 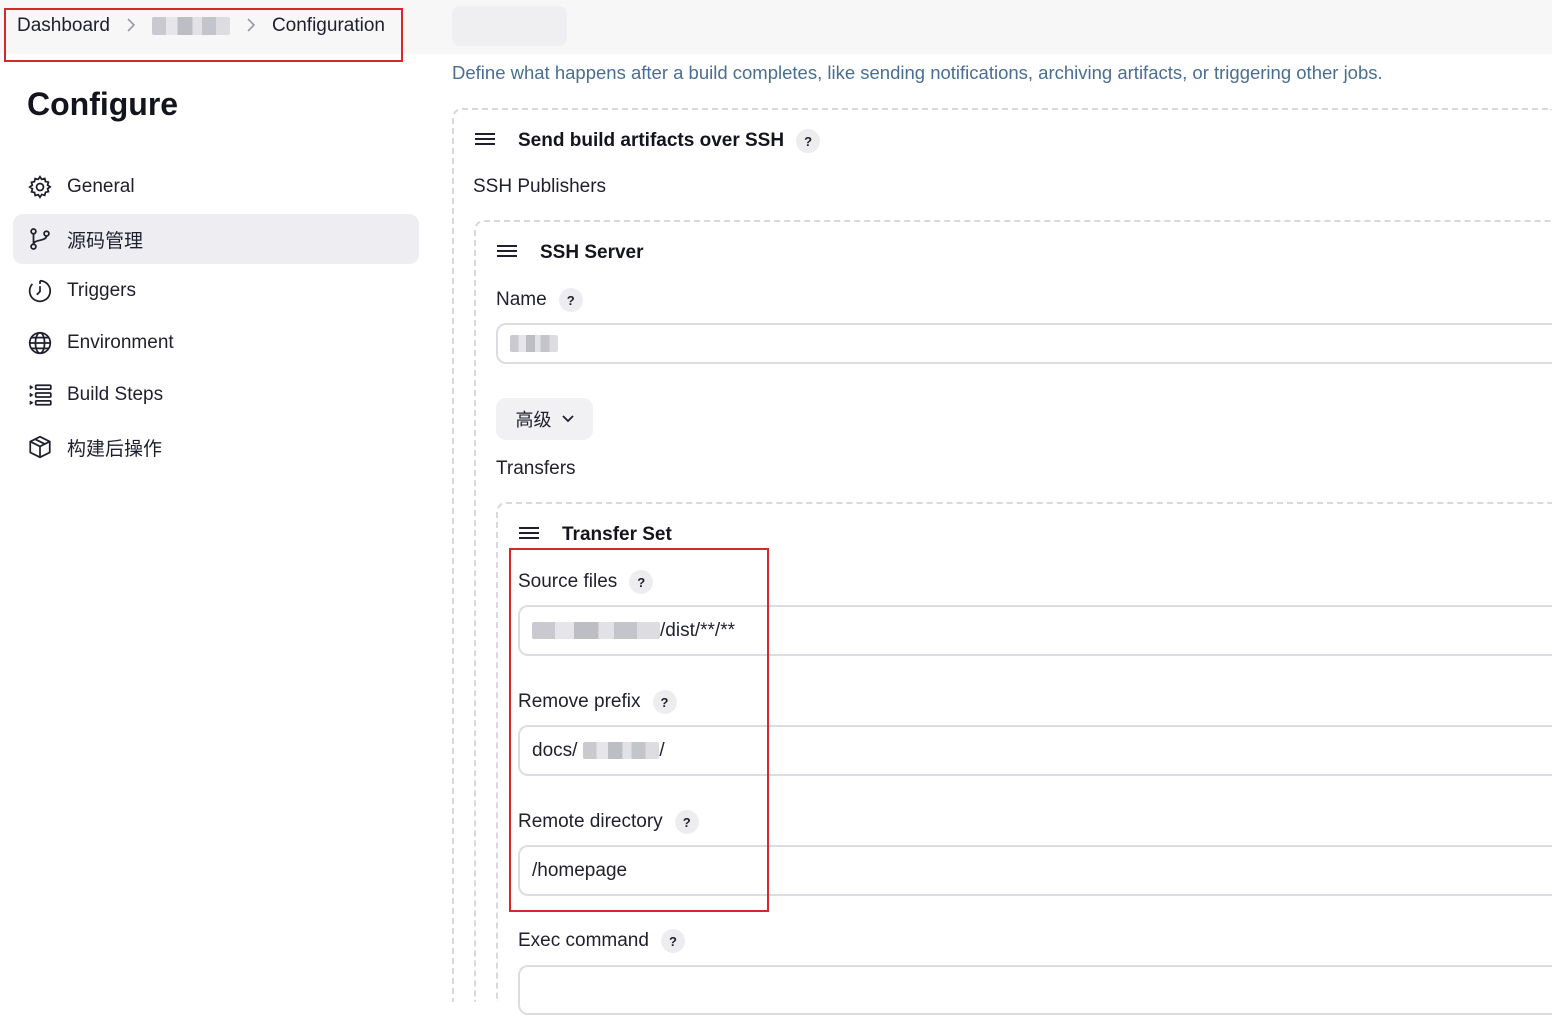 What do you see at coordinates (536, 468) in the screenshot?
I see `transfers-label: Transfers` at bounding box center [536, 468].